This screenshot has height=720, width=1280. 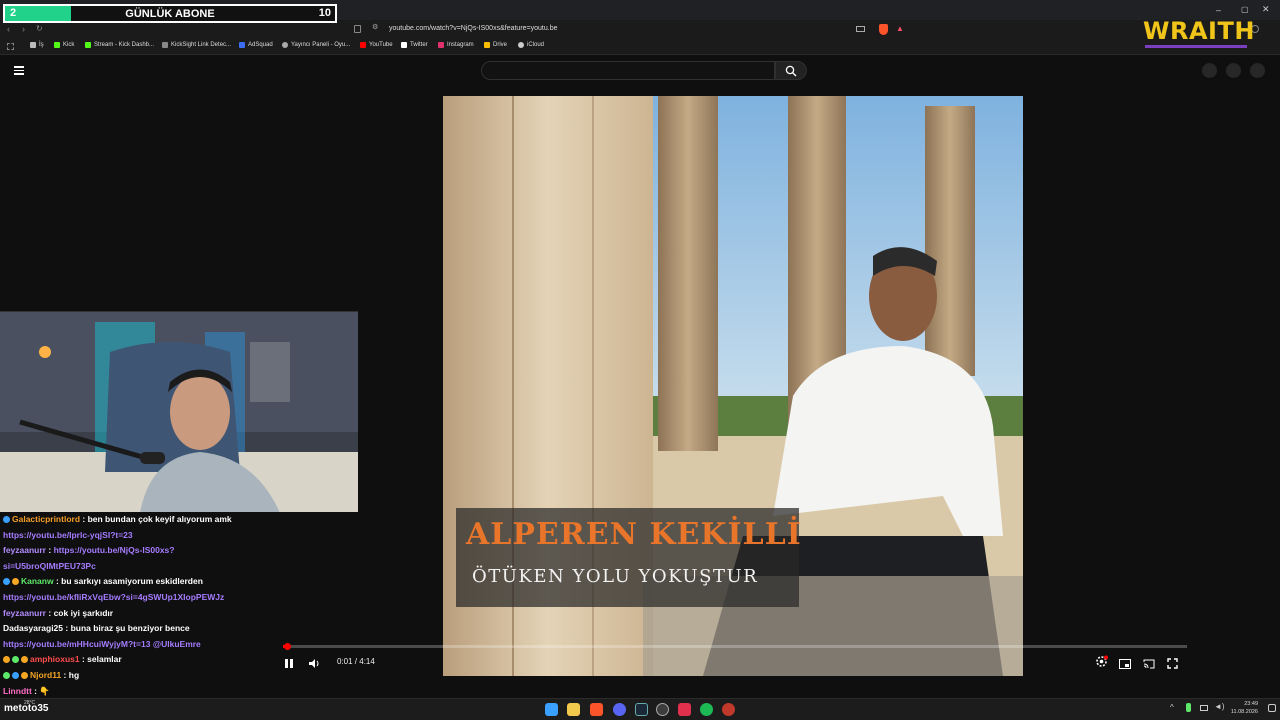 I want to click on bookmark-icloud: iCloud, so click(x=531, y=45).